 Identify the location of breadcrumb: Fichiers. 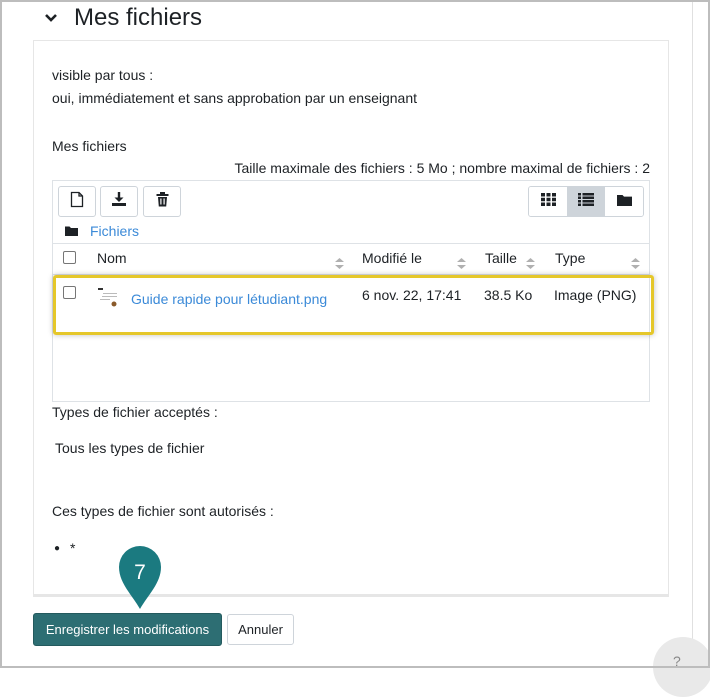
(102, 231).